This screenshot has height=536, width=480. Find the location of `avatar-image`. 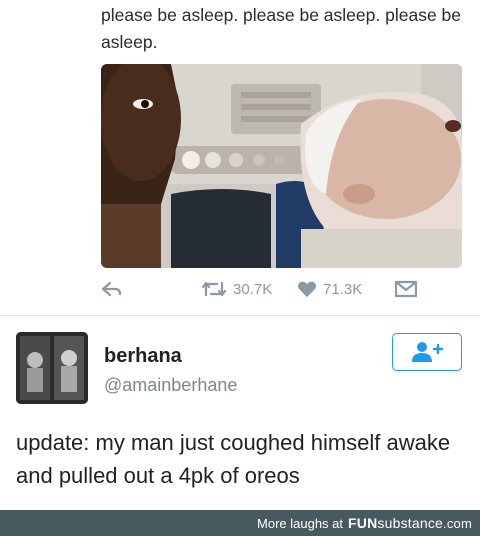

avatar-image is located at coordinates (52, 368).